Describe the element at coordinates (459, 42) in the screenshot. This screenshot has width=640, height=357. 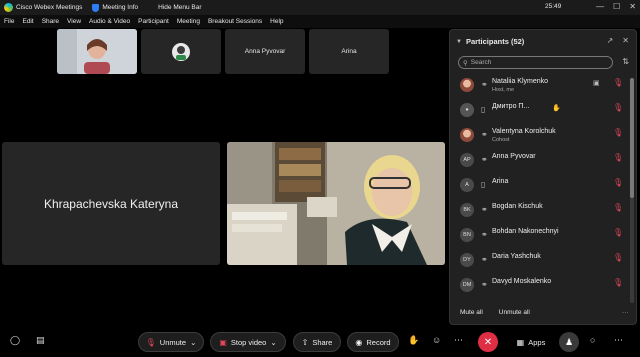
I see `collapse-chevron-icon: ▼` at that location.